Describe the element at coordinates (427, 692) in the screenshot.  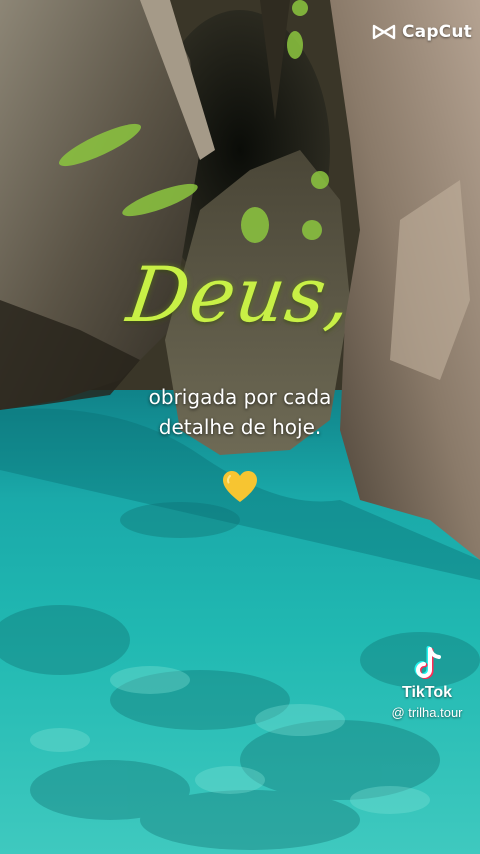
I see `tiktok-label: TikTok` at that location.